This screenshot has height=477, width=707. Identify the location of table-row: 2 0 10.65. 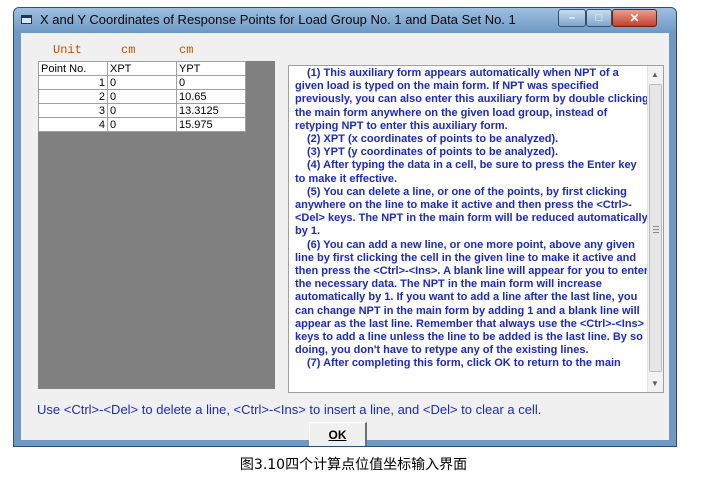
(142, 96).